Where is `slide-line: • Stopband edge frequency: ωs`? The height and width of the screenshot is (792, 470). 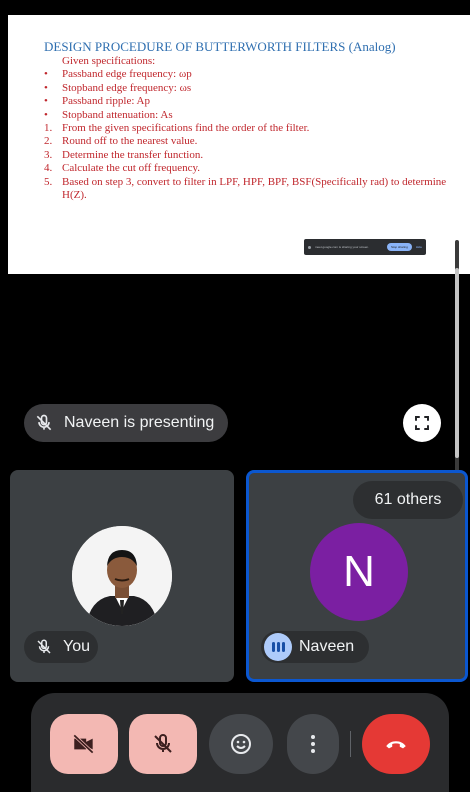 slide-line: • Stopband edge frequency: ωs is located at coordinates (118, 87).